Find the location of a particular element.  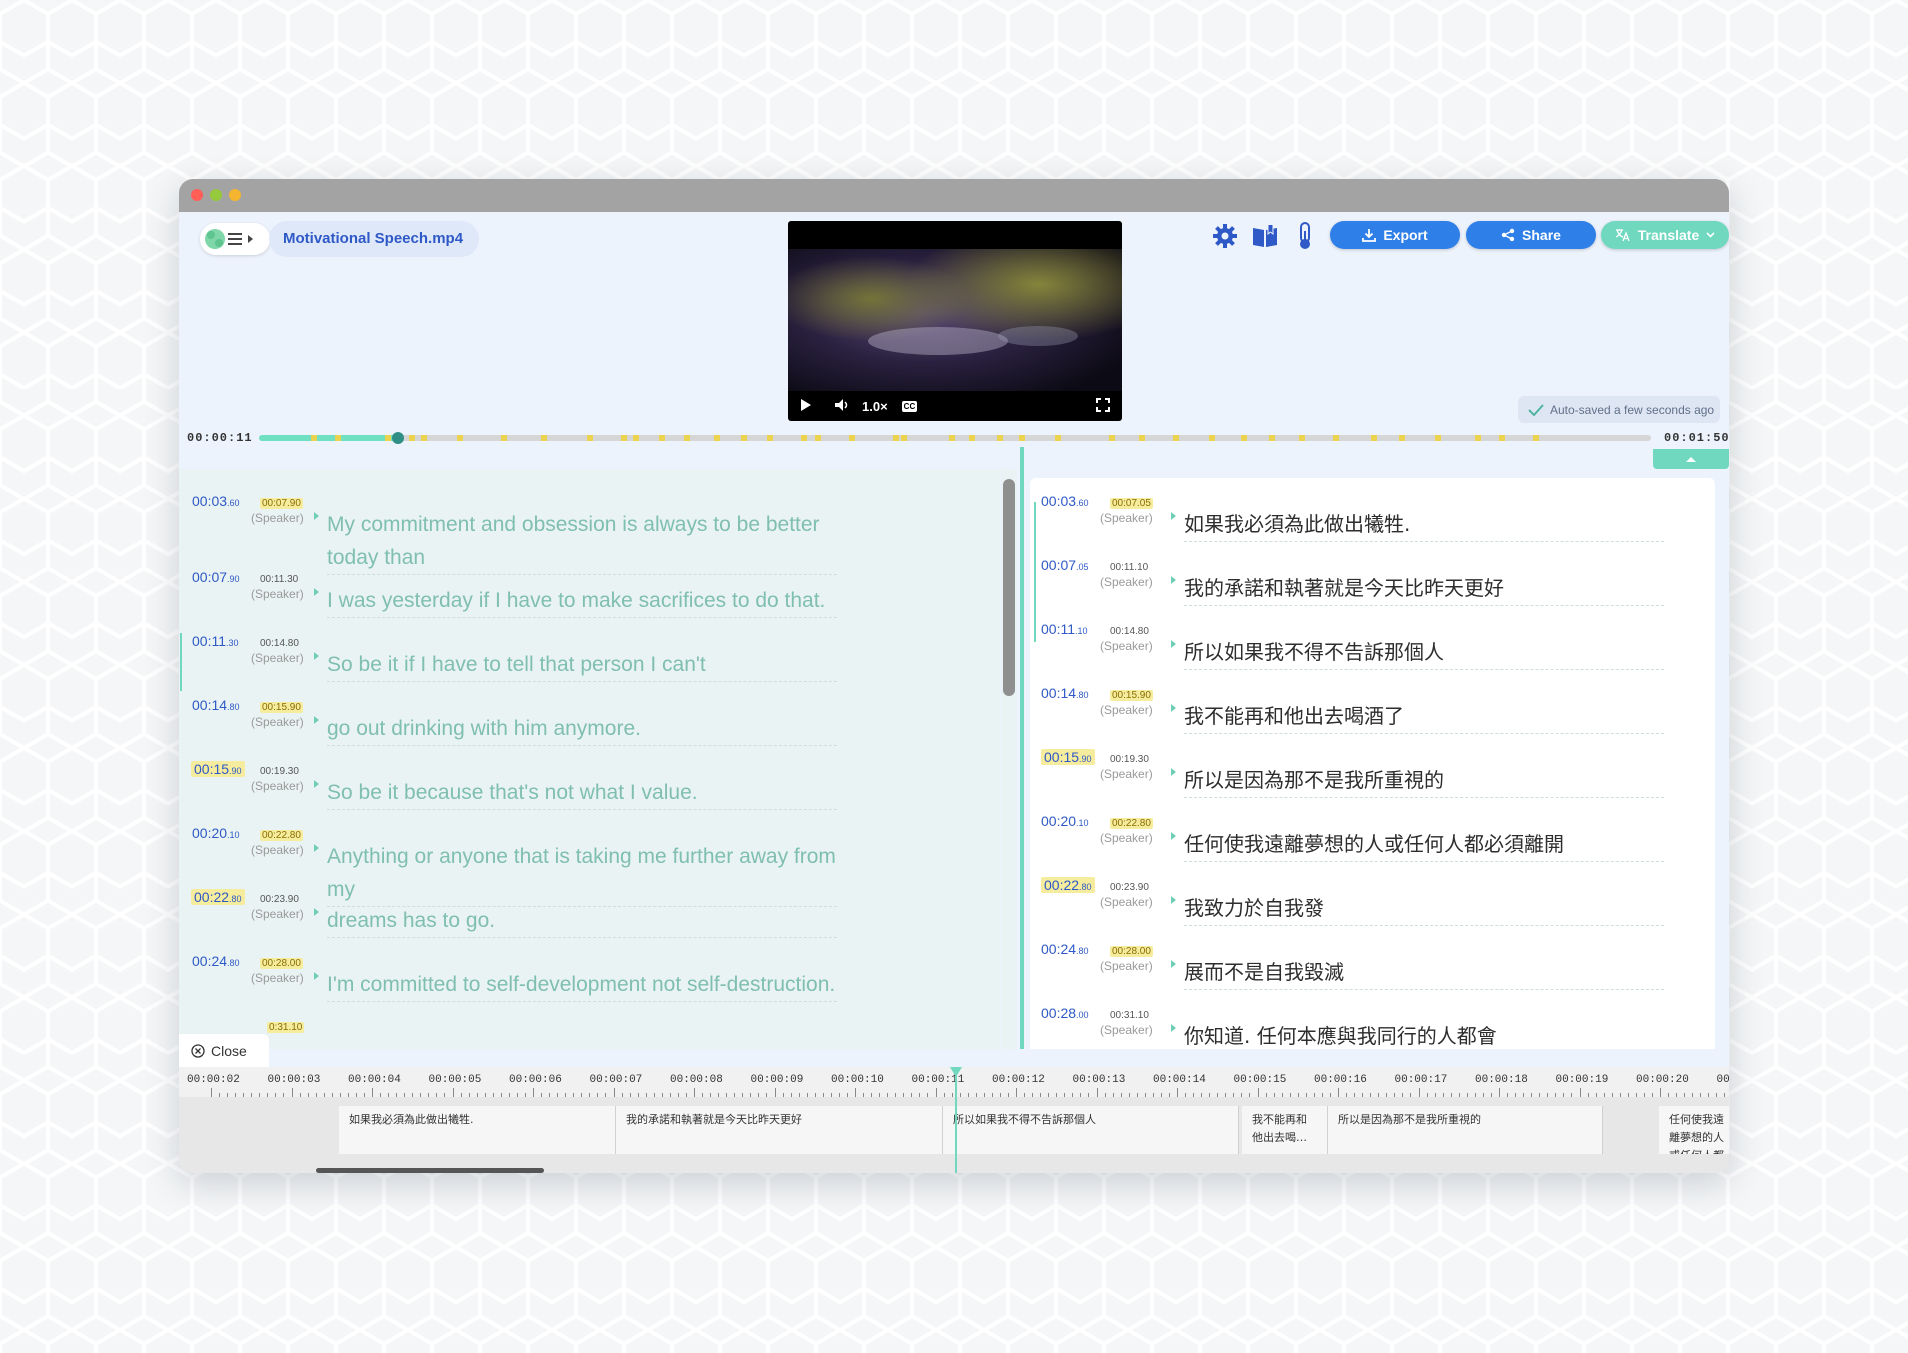

segment-start-time: 00:07.90 is located at coordinates (216, 577).